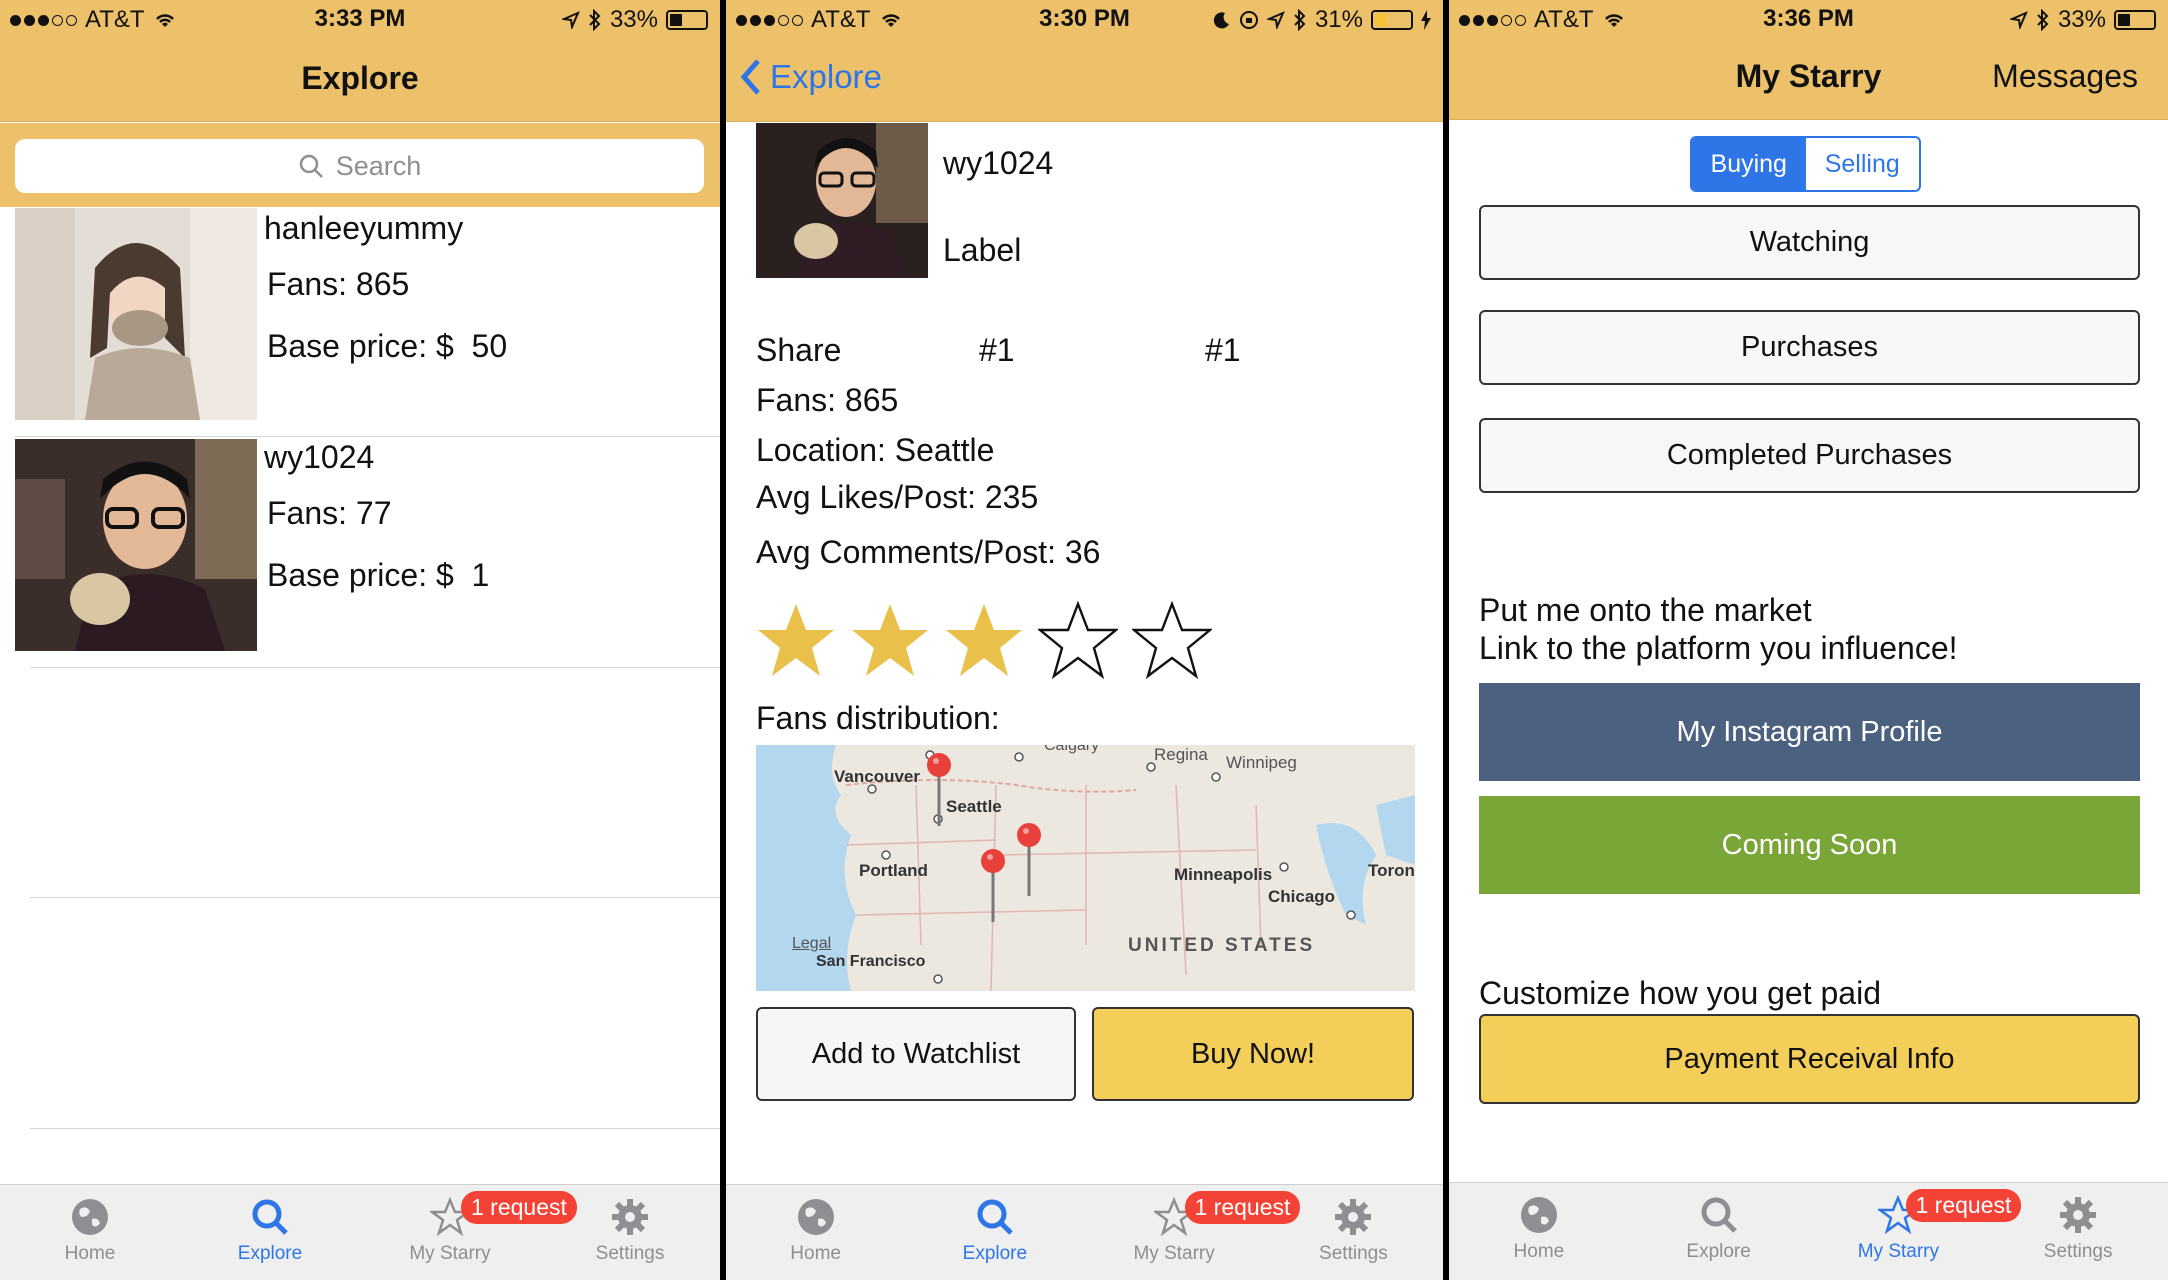 This screenshot has height=1280, width=2168. I want to click on profile-label: Label, so click(982, 250).